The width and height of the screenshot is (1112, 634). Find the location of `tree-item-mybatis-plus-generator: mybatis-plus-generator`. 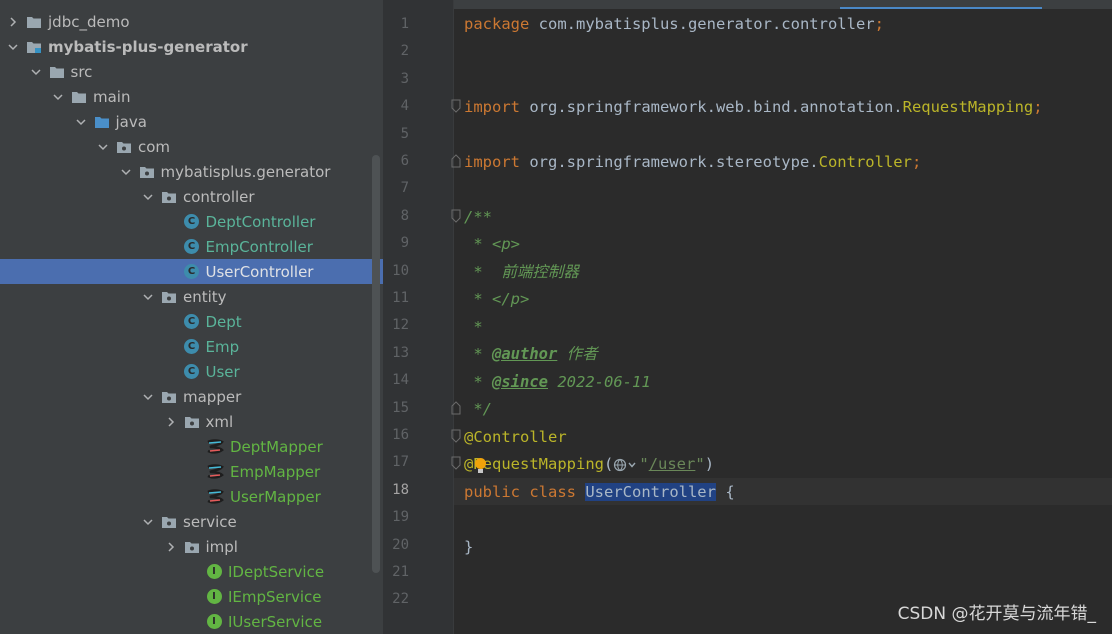

tree-item-mybatis-plus-generator: mybatis-plus-generator is located at coordinates (191, 46).